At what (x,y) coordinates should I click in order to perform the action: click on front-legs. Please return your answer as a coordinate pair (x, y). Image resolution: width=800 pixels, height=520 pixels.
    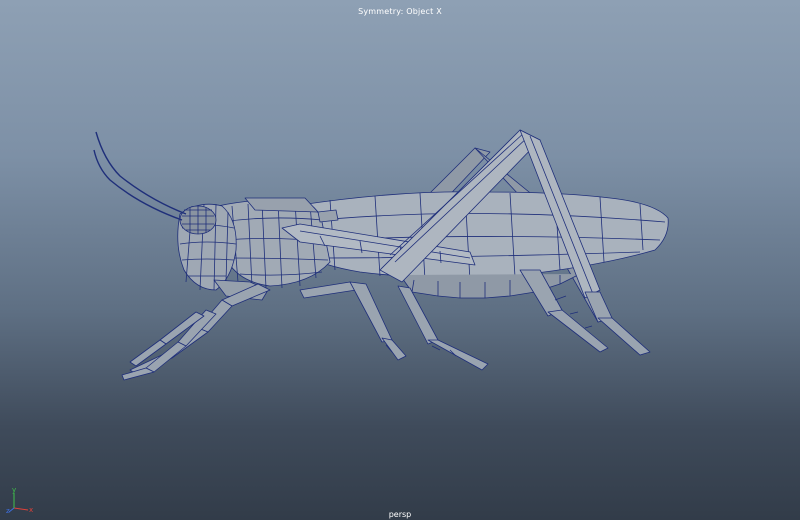
    Looking at the image, I should click on (196, 332).